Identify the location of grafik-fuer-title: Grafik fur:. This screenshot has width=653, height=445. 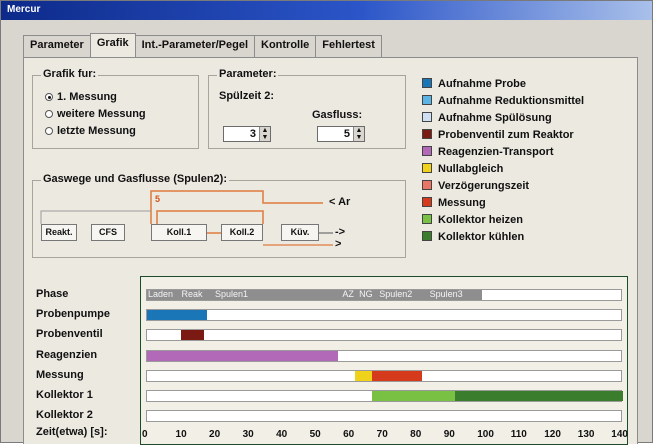
(70, 74).